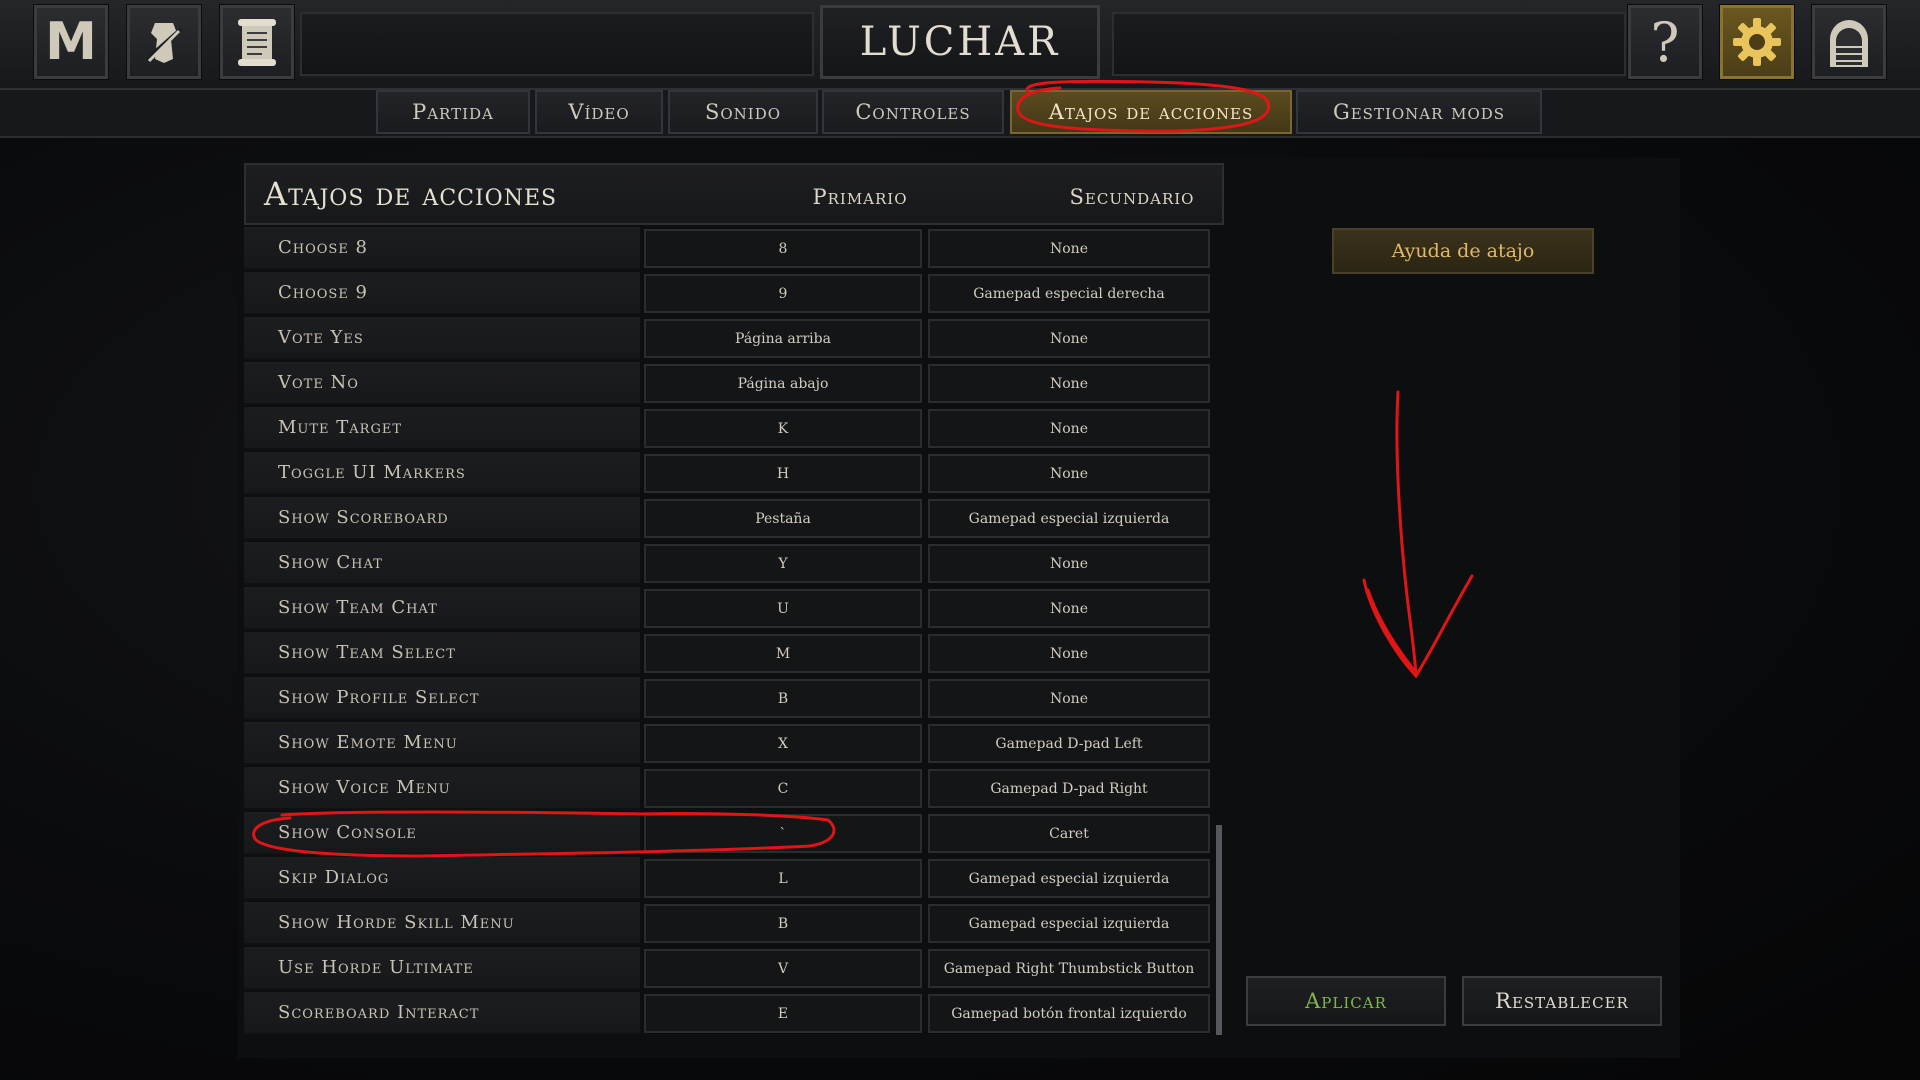  I want to click on top-bar: M LUCHAR ?, so click(960, 45).